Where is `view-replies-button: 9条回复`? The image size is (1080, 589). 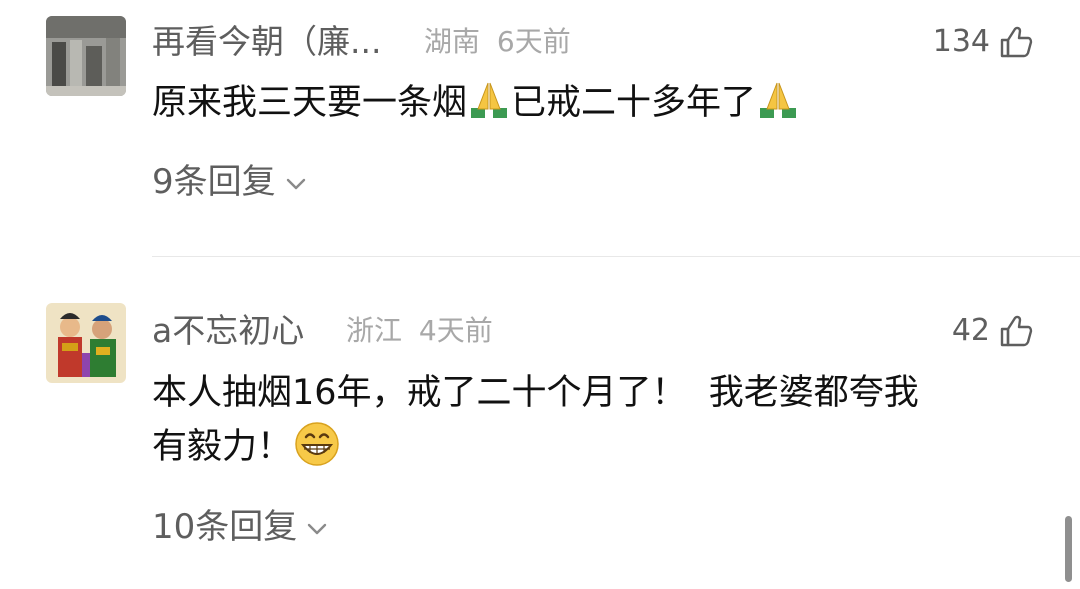 view-replies-button: 9条回复 is located at coordinates (230, 182).